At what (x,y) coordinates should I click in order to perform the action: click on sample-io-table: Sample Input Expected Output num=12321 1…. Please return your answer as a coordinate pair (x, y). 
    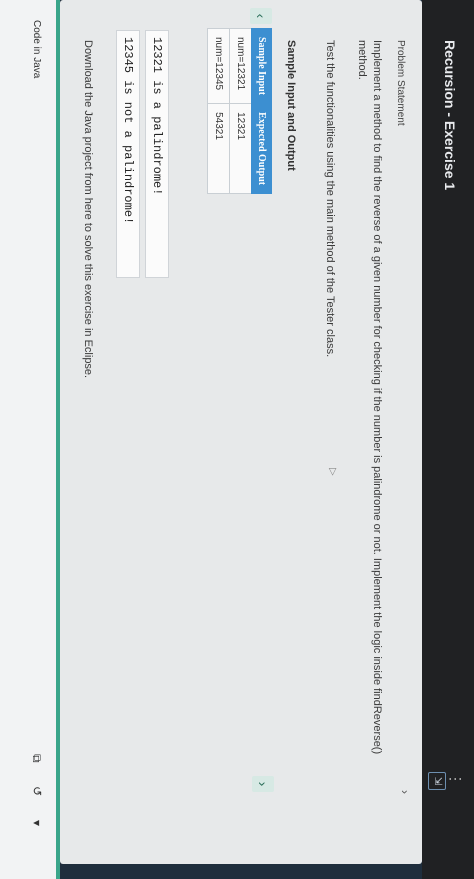
    Looking at the image, I should click on (239, 111).